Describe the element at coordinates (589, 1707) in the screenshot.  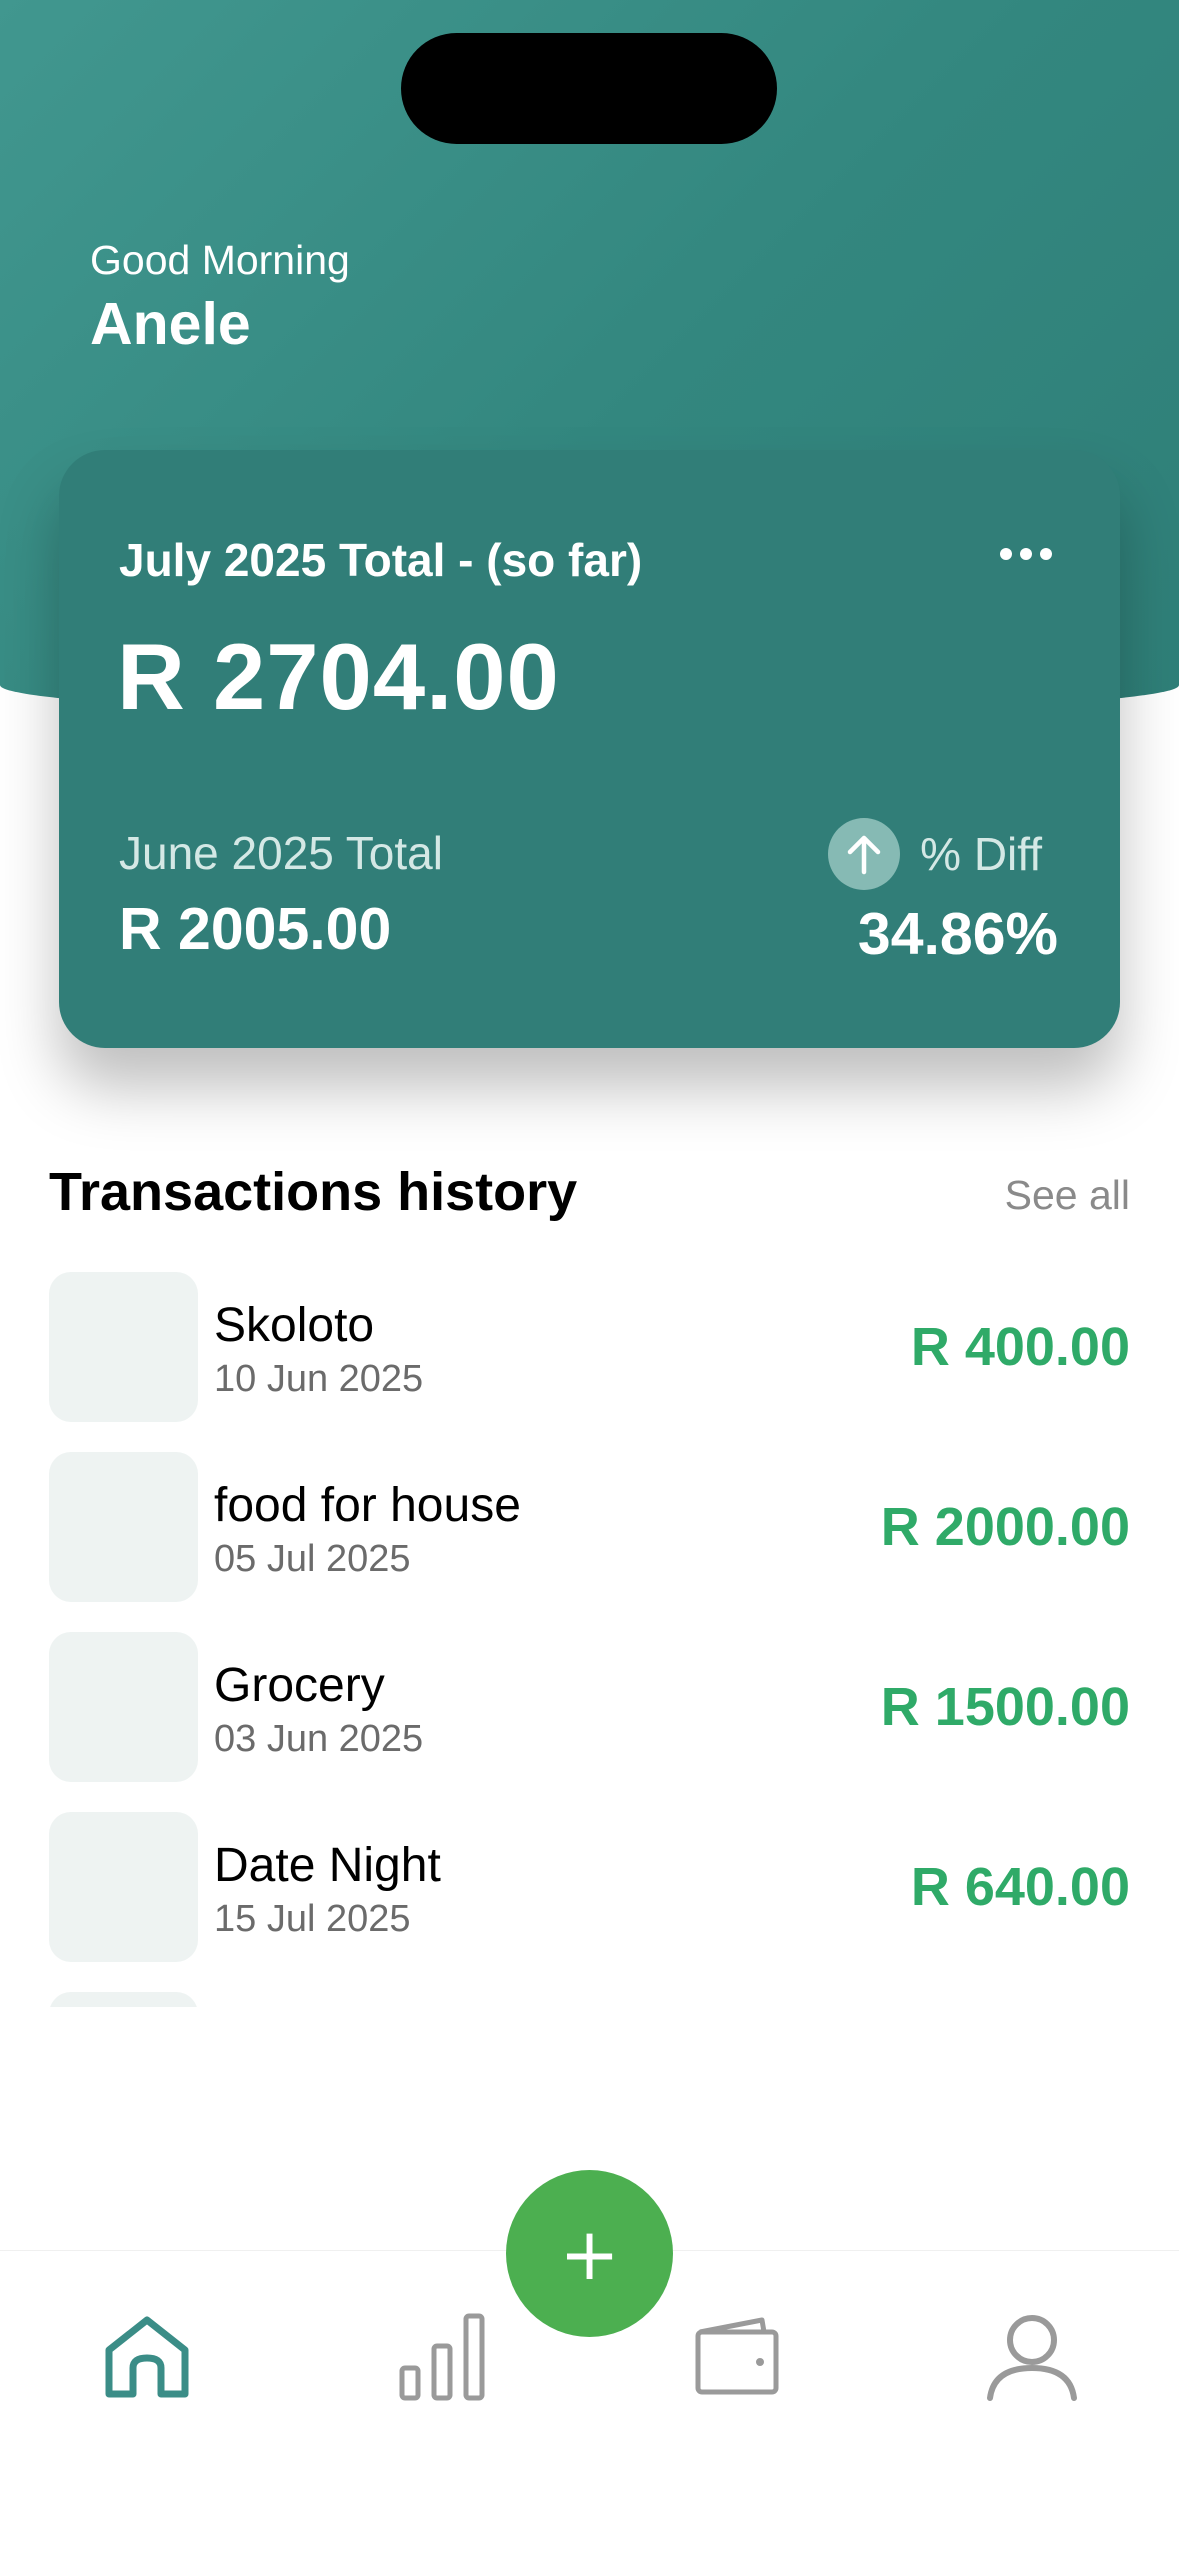
I see `transaction-row: Grocery 03 Jun 2025 R 1500.00` at that location.